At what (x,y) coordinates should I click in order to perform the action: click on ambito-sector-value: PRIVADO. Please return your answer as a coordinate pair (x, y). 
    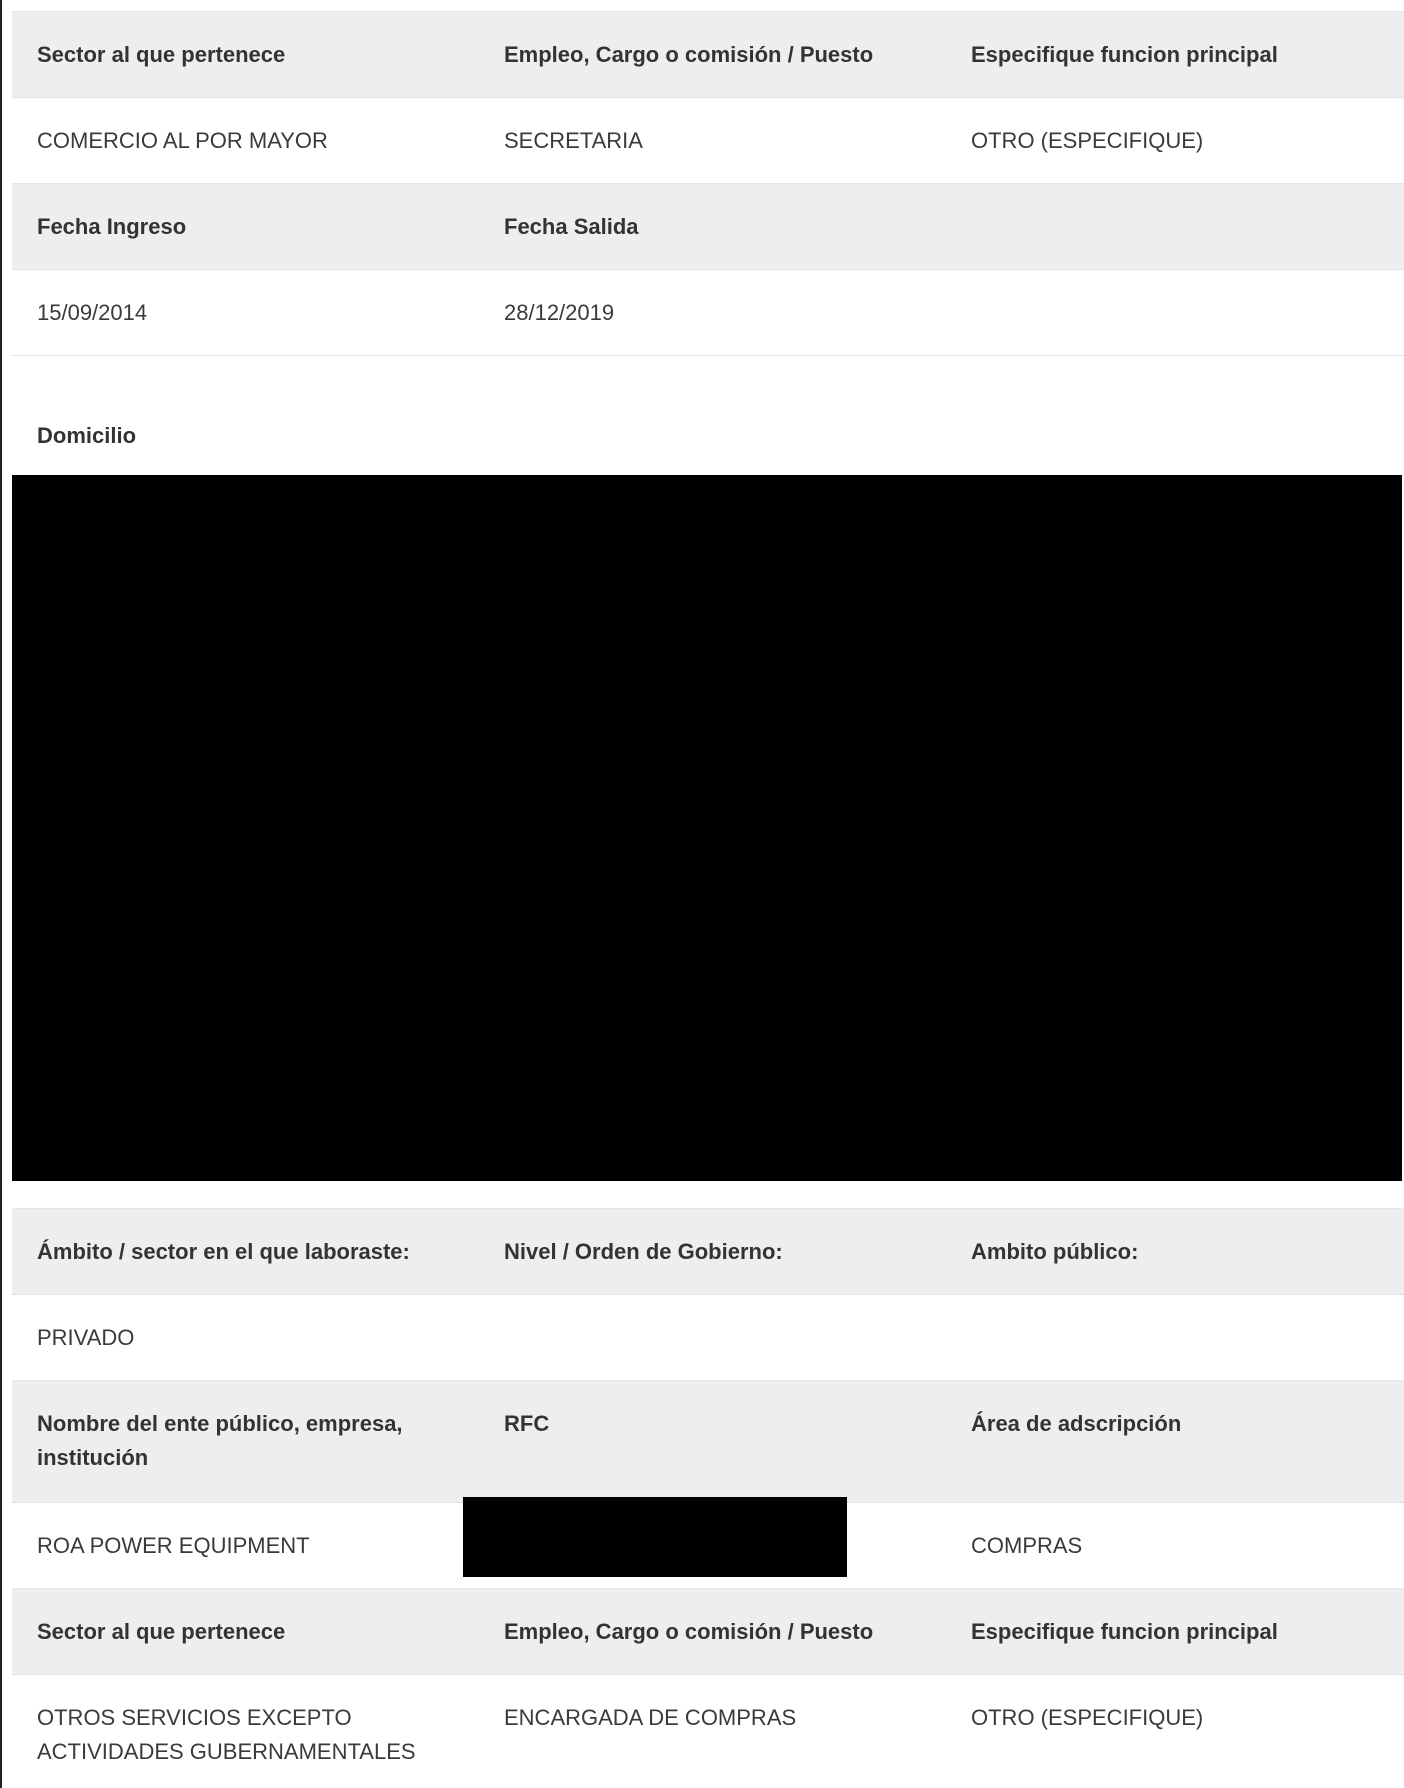
    Looking at the image, I should click on (86, 1337).